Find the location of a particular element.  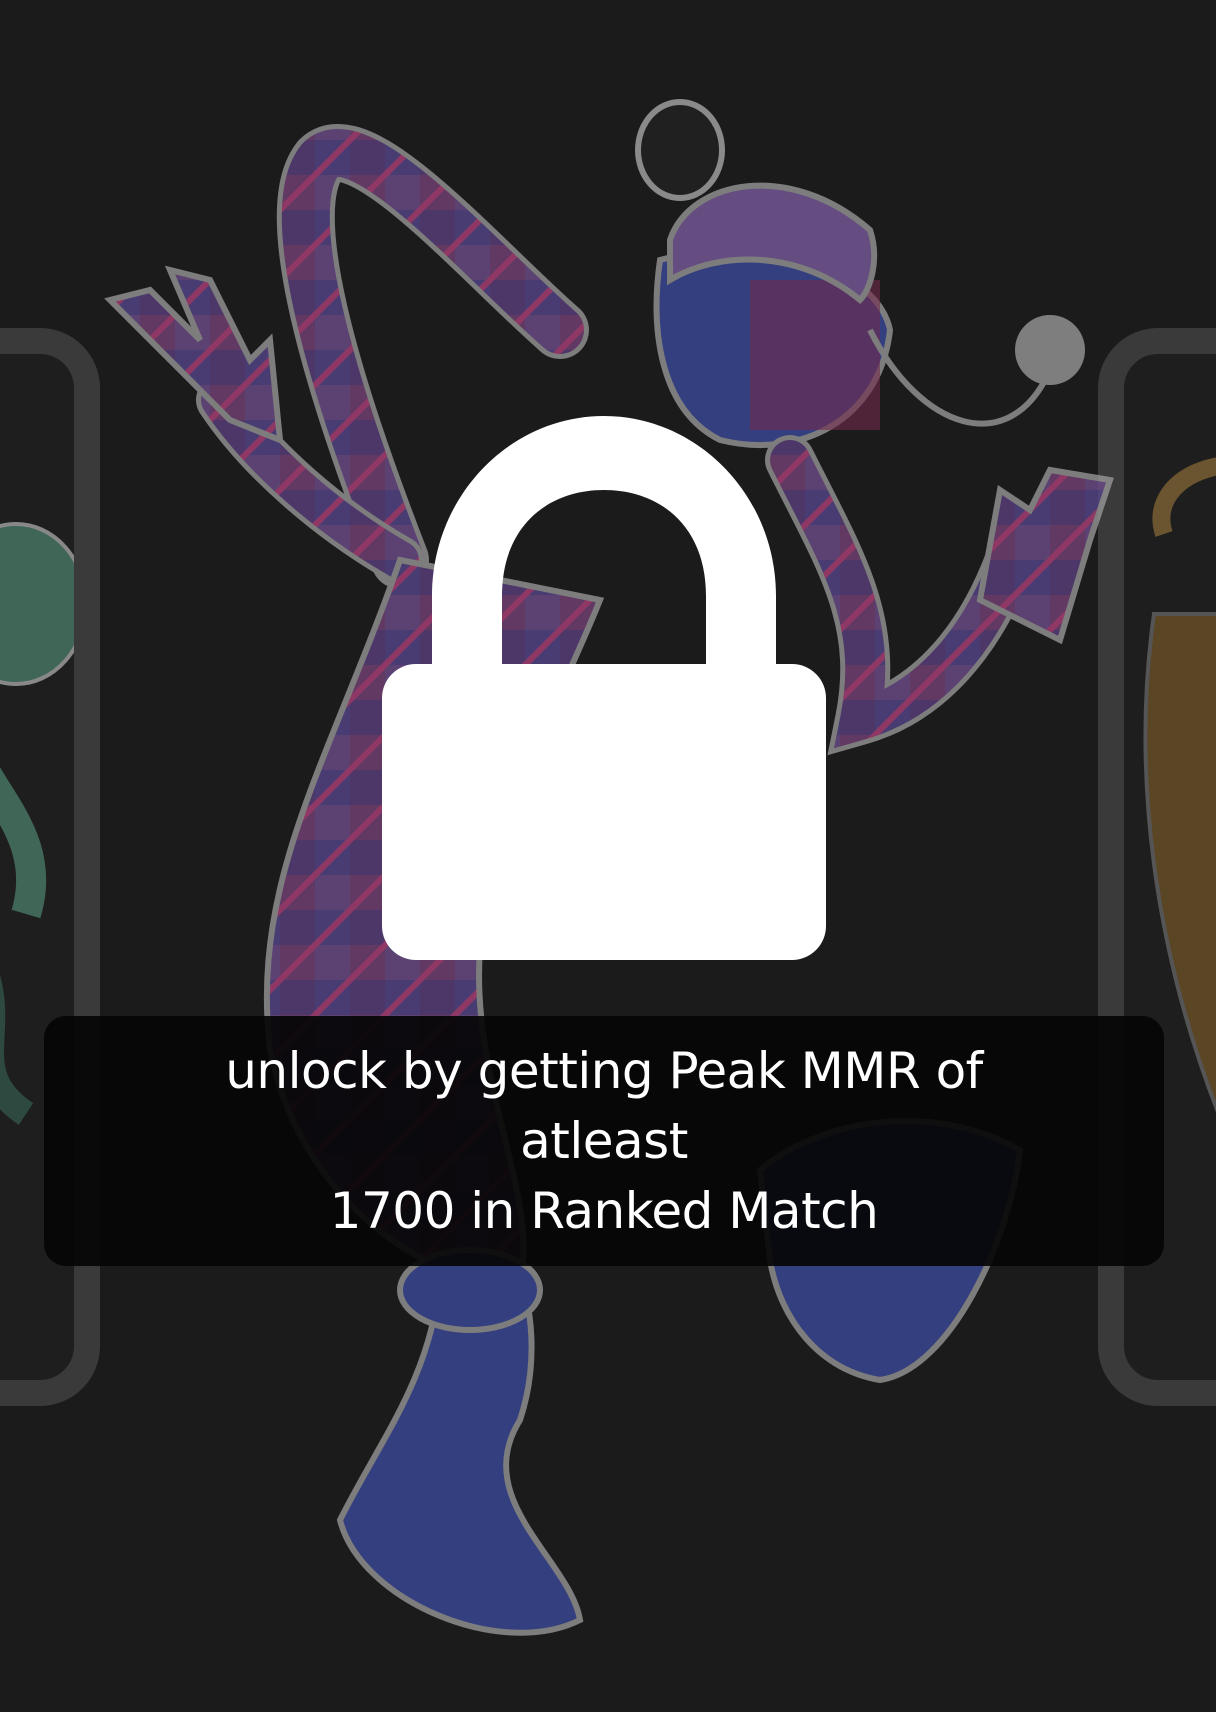

lock-icon is located at coordinates (604, 688).